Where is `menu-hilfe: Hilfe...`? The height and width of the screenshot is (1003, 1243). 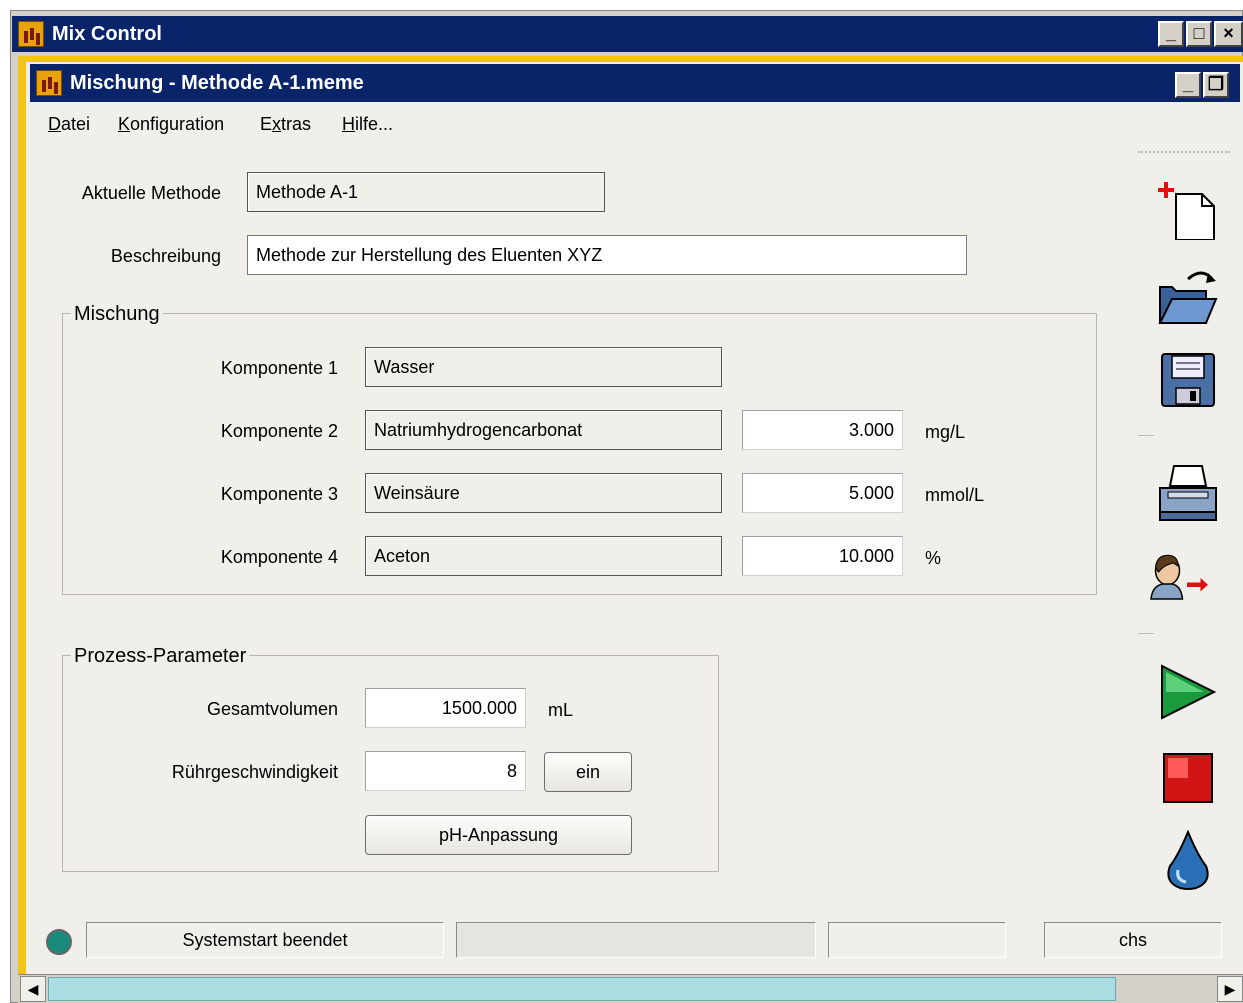 menu-hilfe: Hilfe... is located at coordinates (367, 124).